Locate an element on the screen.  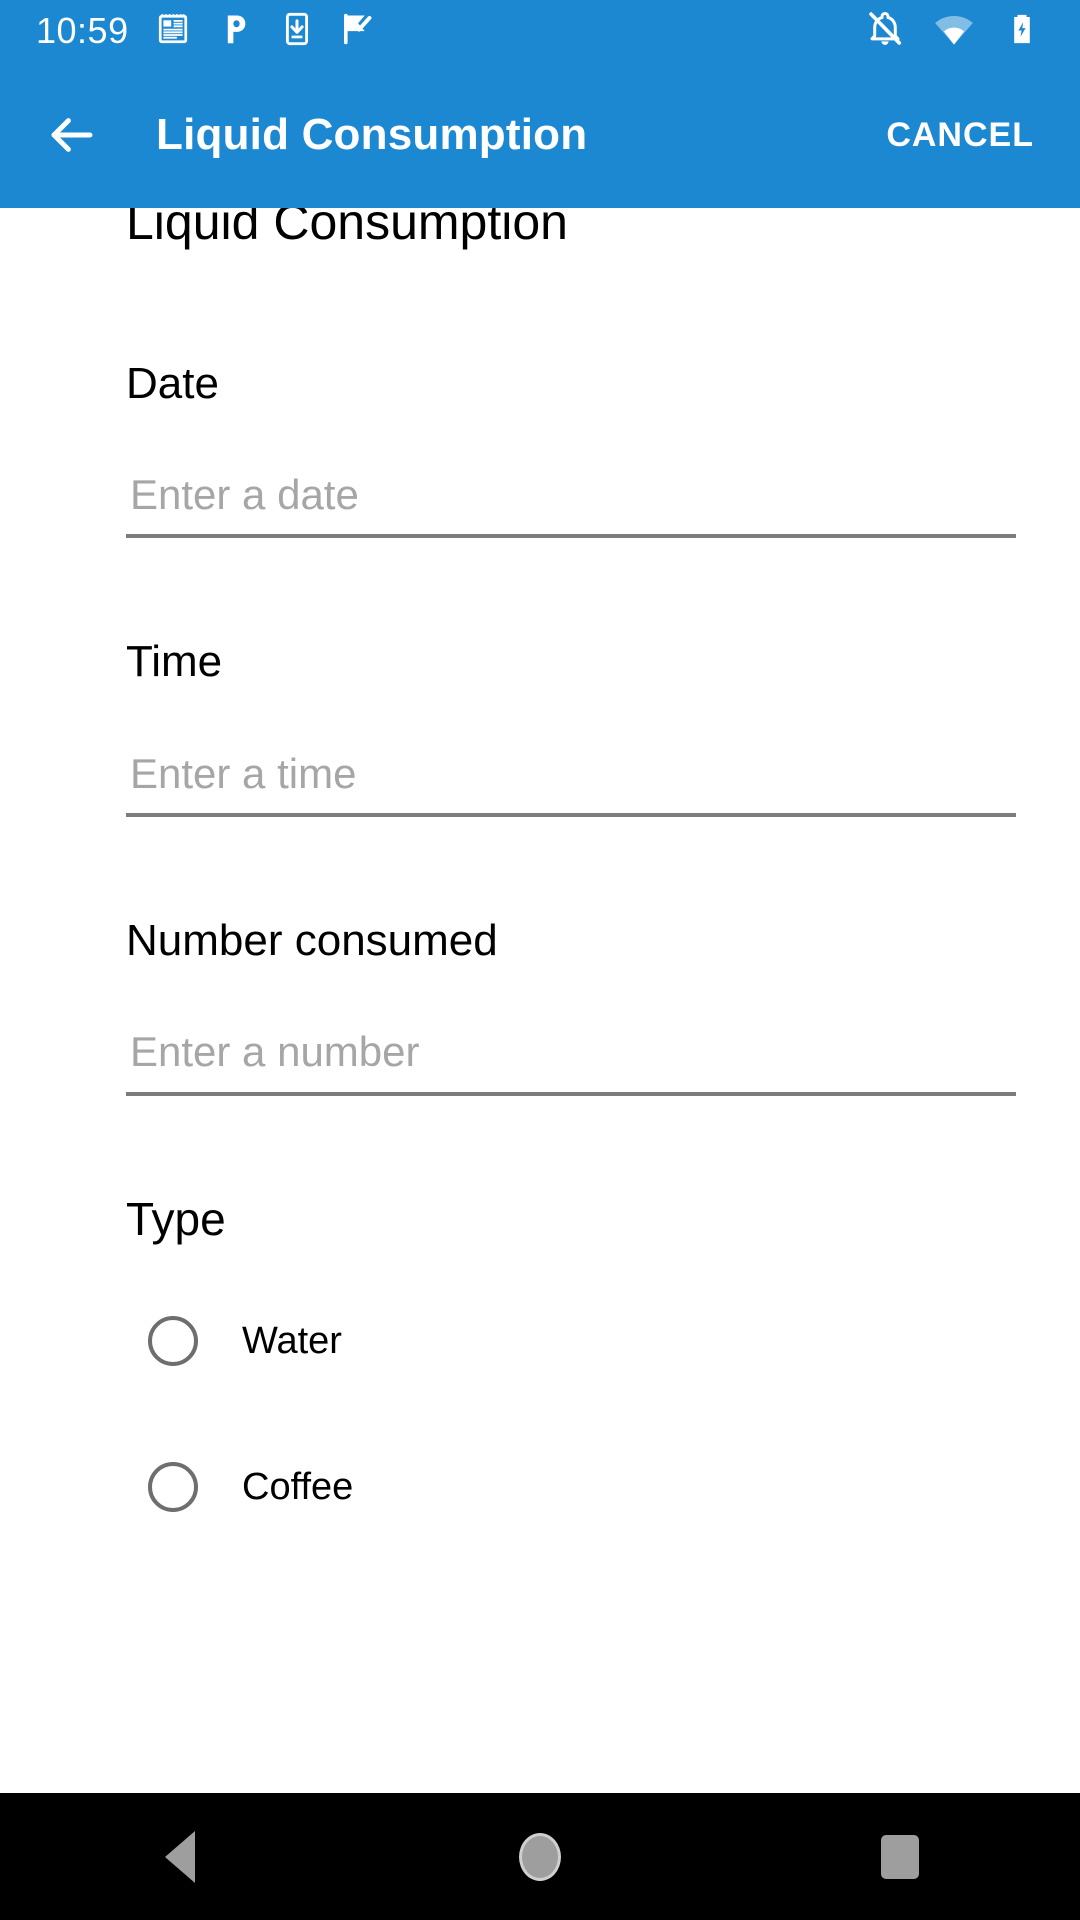
status-bar: 10:59 is located at coordinates (540, 31).